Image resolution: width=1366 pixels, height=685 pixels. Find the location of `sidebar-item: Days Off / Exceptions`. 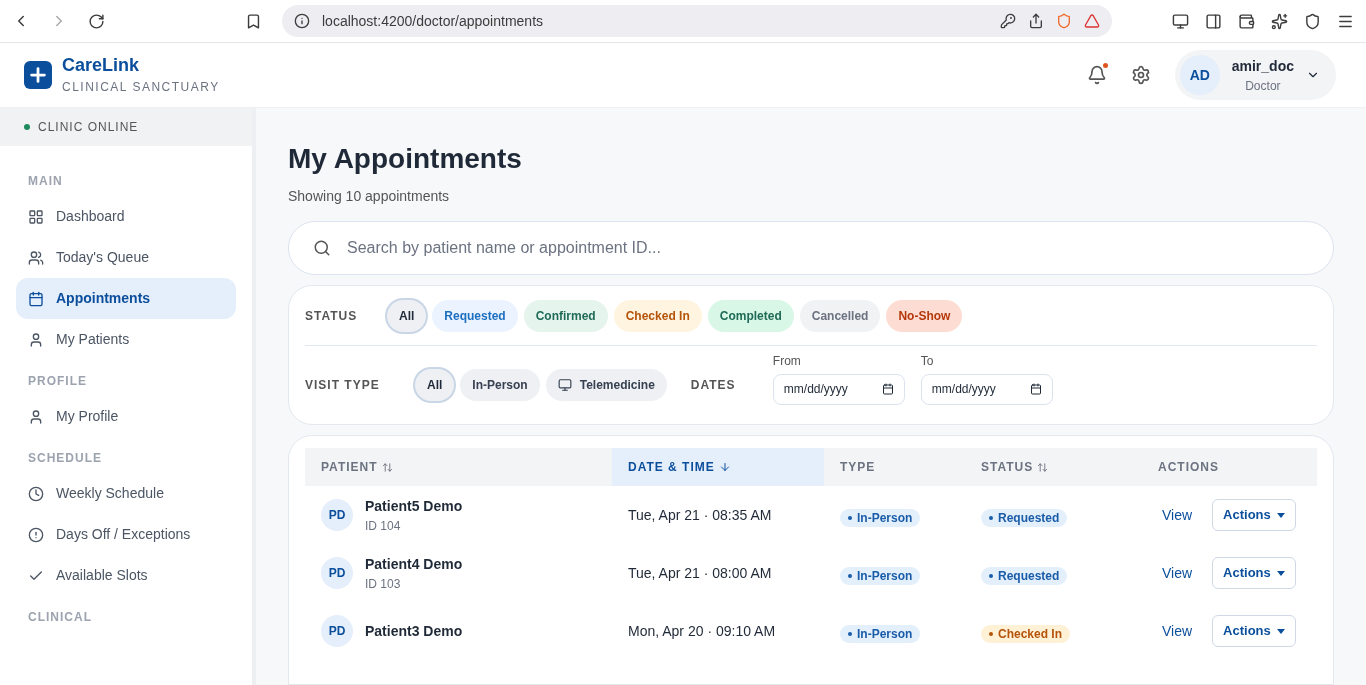

sidebar-item: Days Off / Exceptions is located at coordinates (126, 534).